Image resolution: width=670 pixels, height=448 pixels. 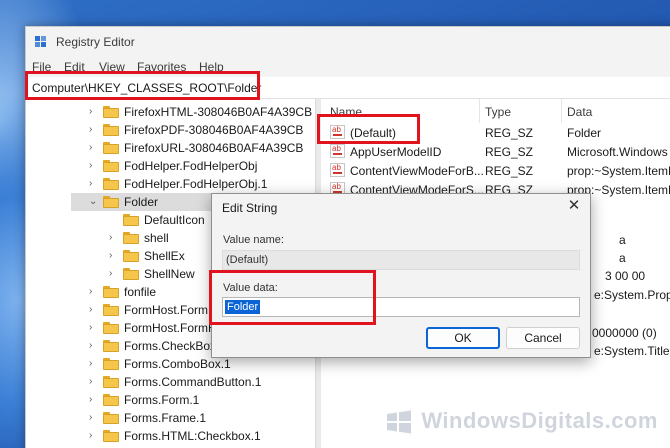 I want to click on tree-item-label: FirefoxURL-308046B0AF4A39CB, so click(x=214, y=148).